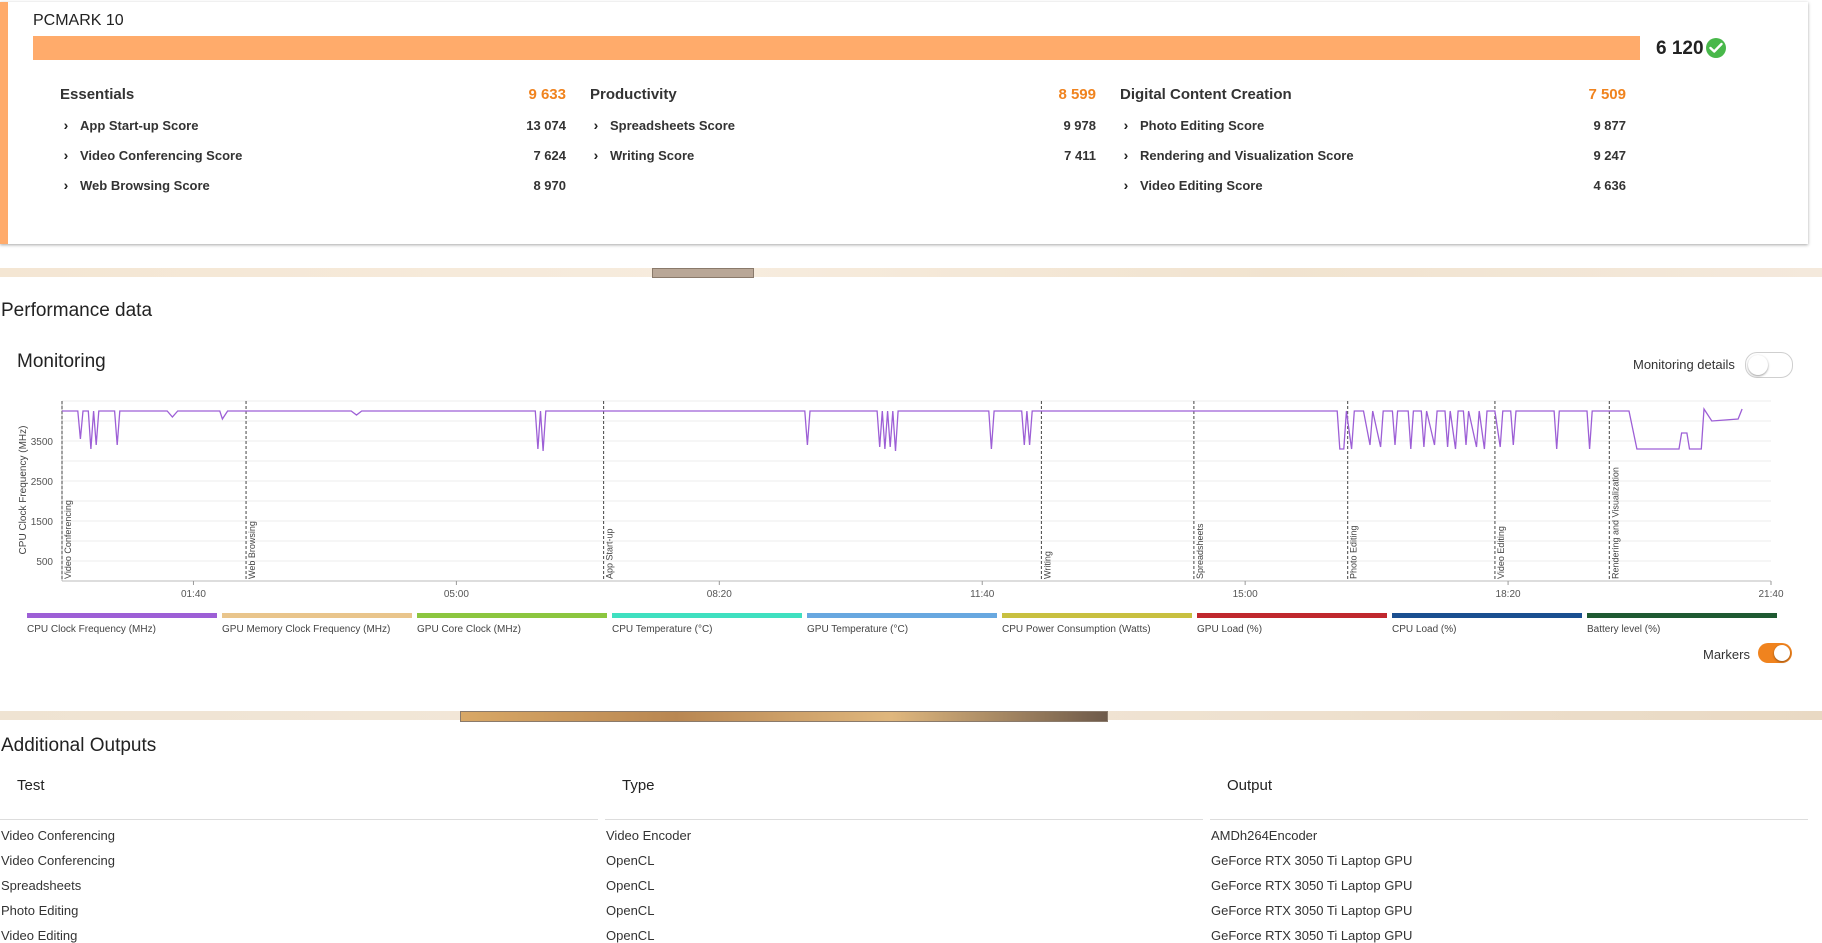 This screenshot has height=943, width=1822. Describe the element at coordinates (1770, 594) in the screenshot. I see `x-tick-label: 21:40` at that location.